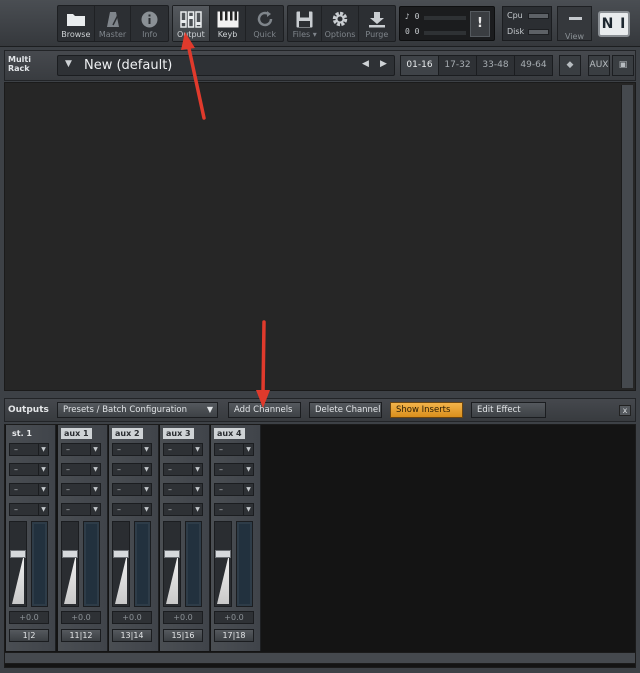 Image resolution: width=640 pixels, height=673 pixels. Describe the element at coordinates (76, 19) in the screenshot. I see `folder-icon` at that location.